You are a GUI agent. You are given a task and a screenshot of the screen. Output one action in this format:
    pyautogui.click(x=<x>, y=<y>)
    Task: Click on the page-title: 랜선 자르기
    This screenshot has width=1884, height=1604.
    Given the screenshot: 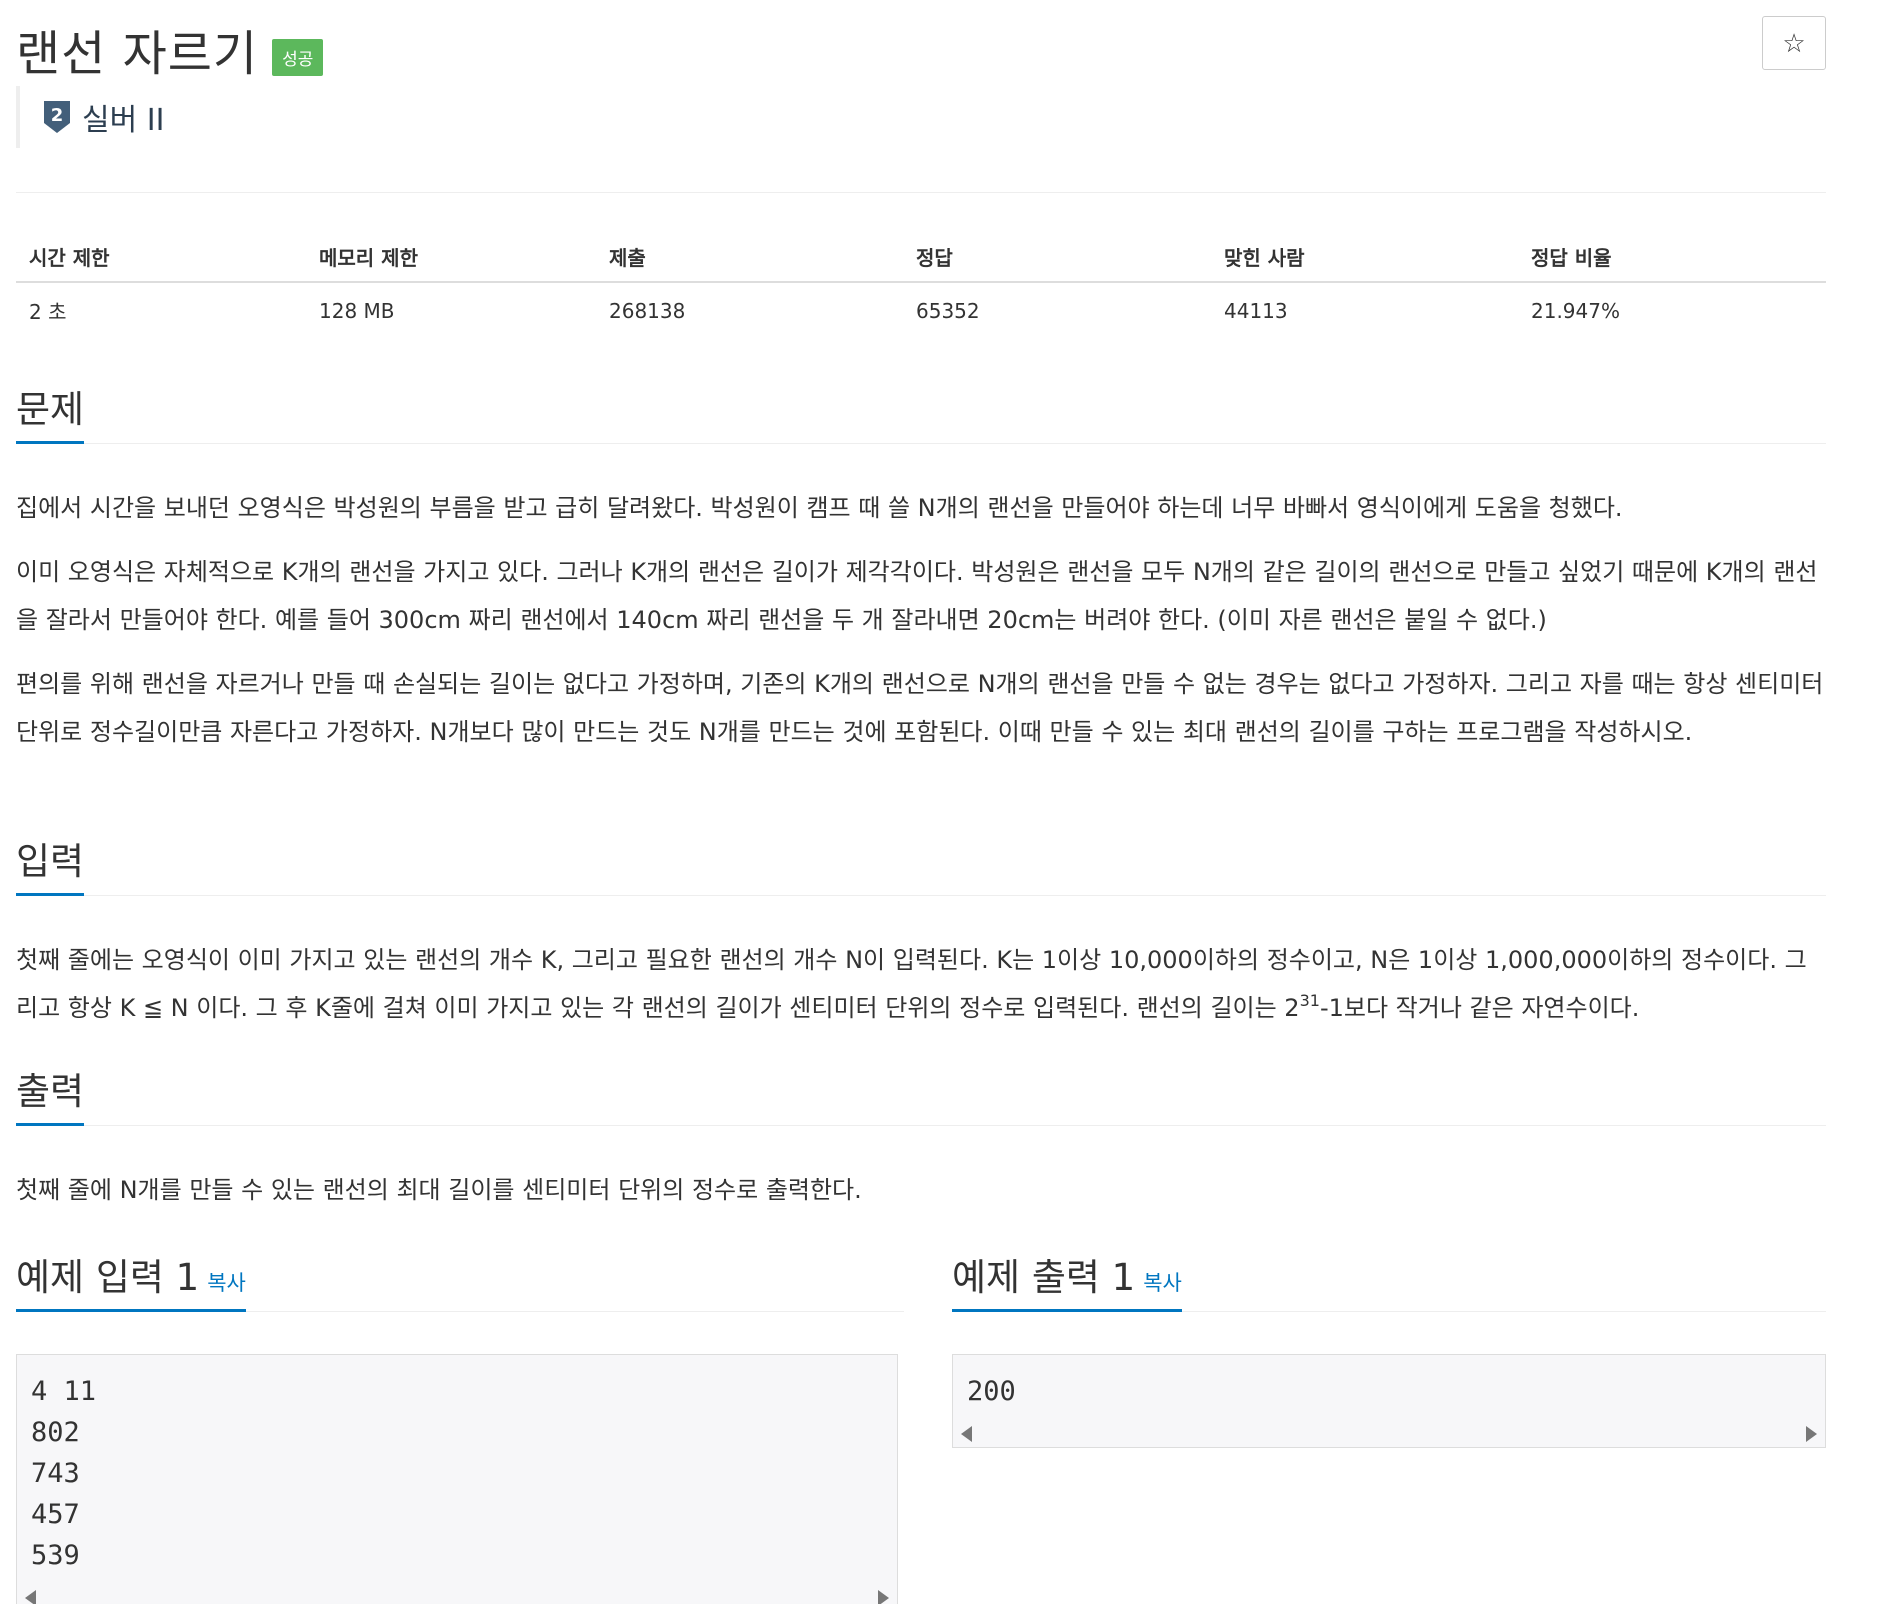 What is the action you would take?
    pyautogui.click(x=137, y=54)
    